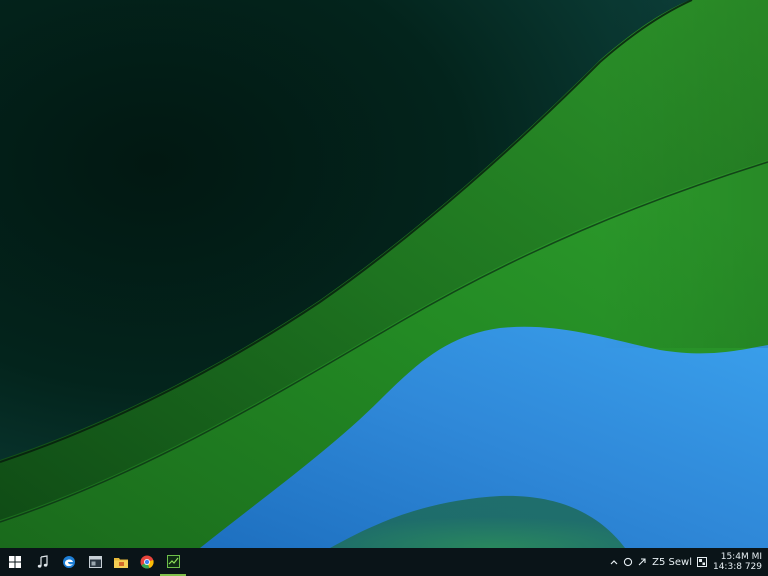  I want to click on taskbar-task-manager, so click(173, 562).